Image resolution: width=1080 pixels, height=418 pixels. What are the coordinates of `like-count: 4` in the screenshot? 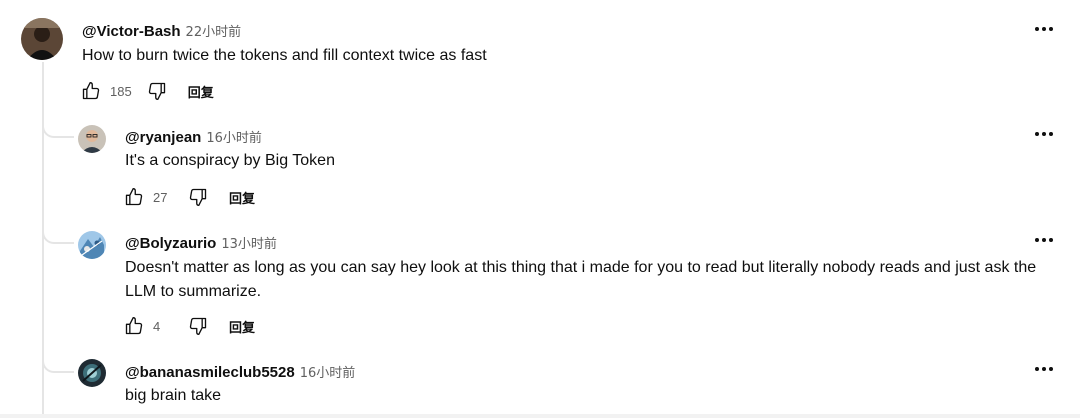 It's located at (157, 326).